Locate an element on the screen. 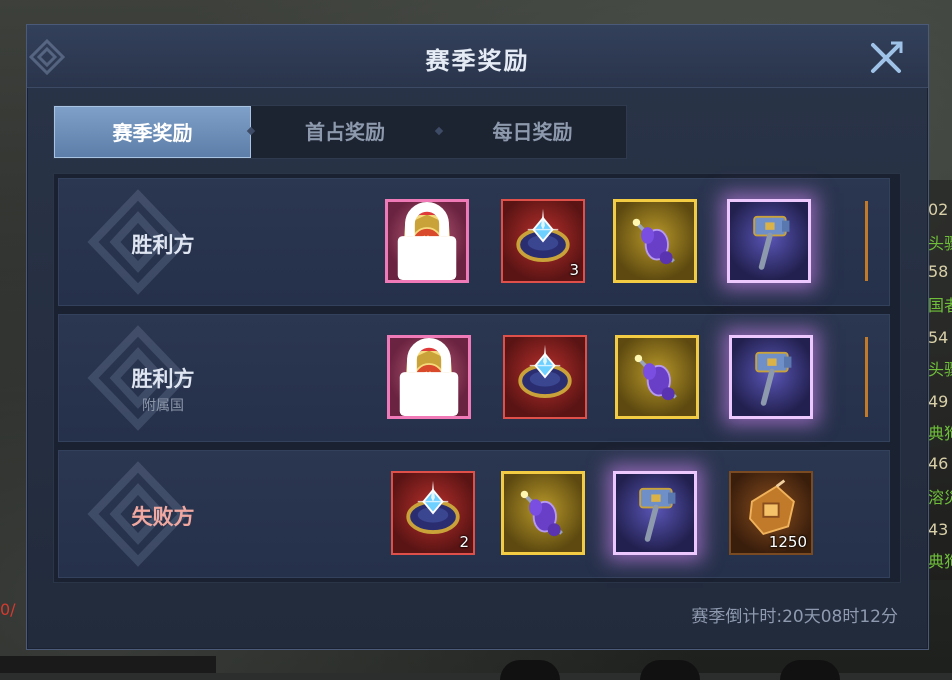 Image resolution: width=952 pixels, height=680 pixels. reward-item-gem-ring: 3 is located at coordinates (543, 241).